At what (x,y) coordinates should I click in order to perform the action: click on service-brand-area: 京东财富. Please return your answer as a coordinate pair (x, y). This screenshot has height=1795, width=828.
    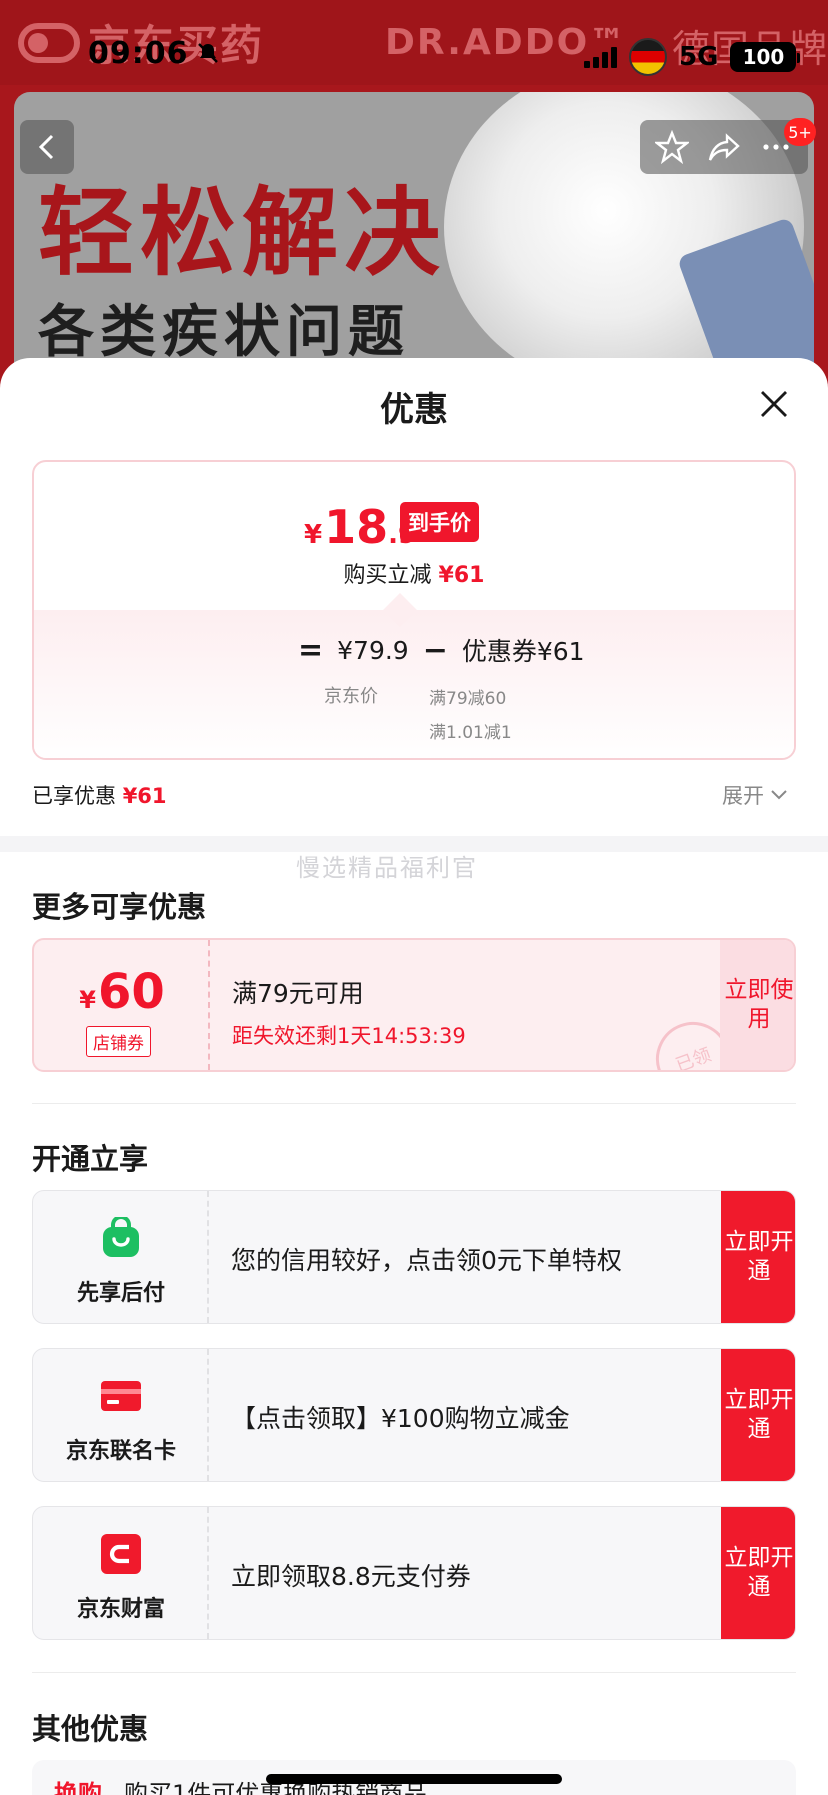
    Looking at the image, I should click on (121, 1573).